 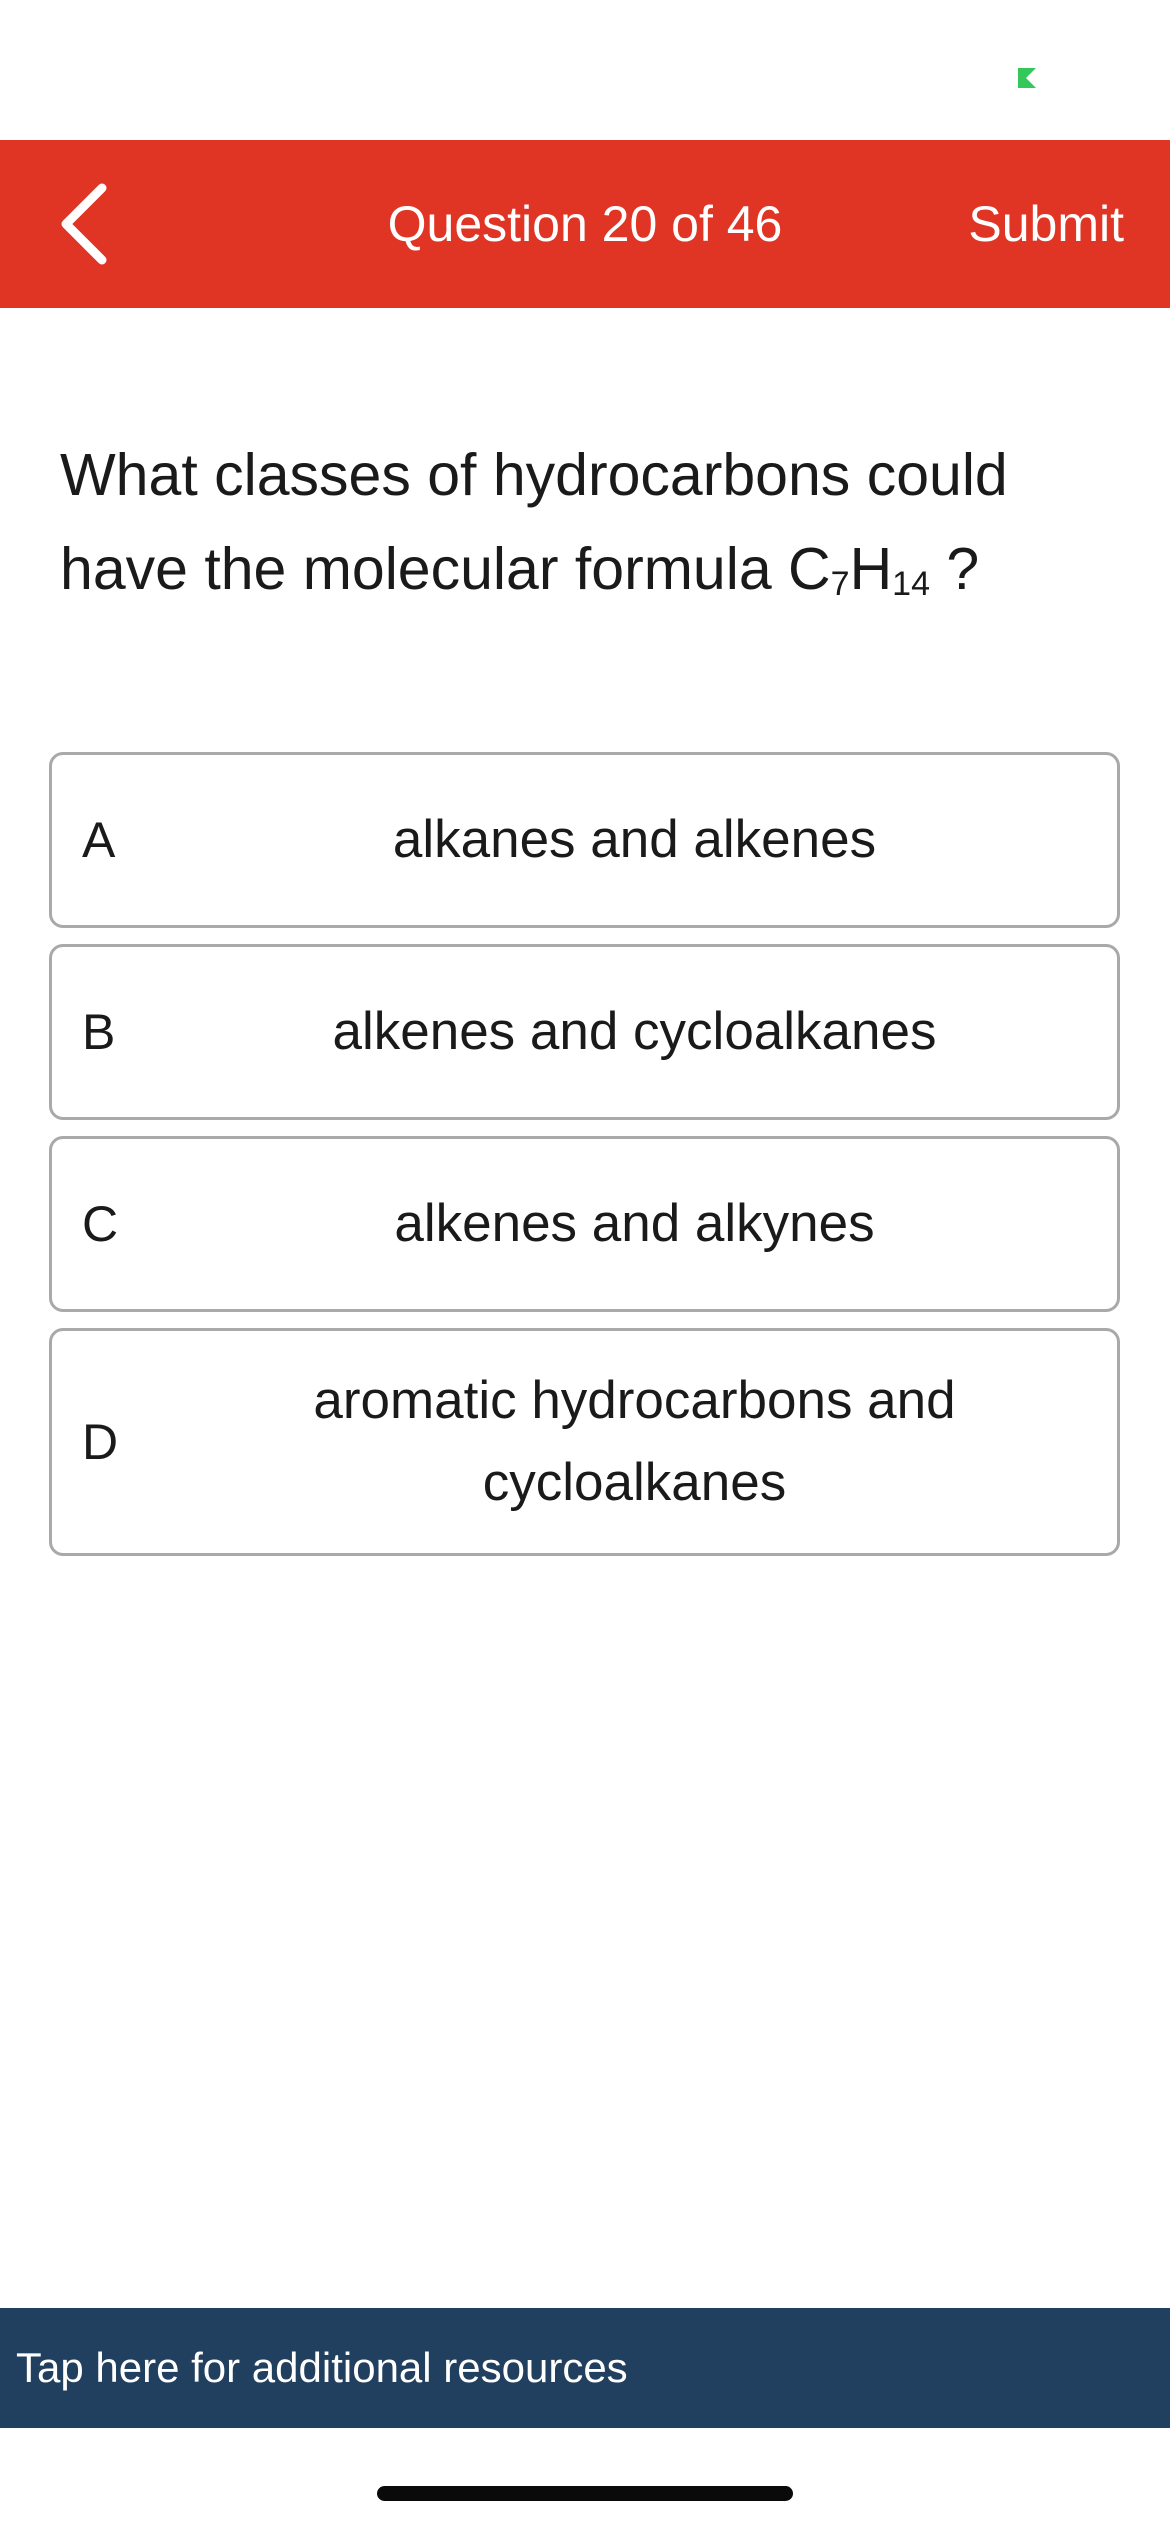 I want to click on option-letter: C, so click(x=100, y=1224).